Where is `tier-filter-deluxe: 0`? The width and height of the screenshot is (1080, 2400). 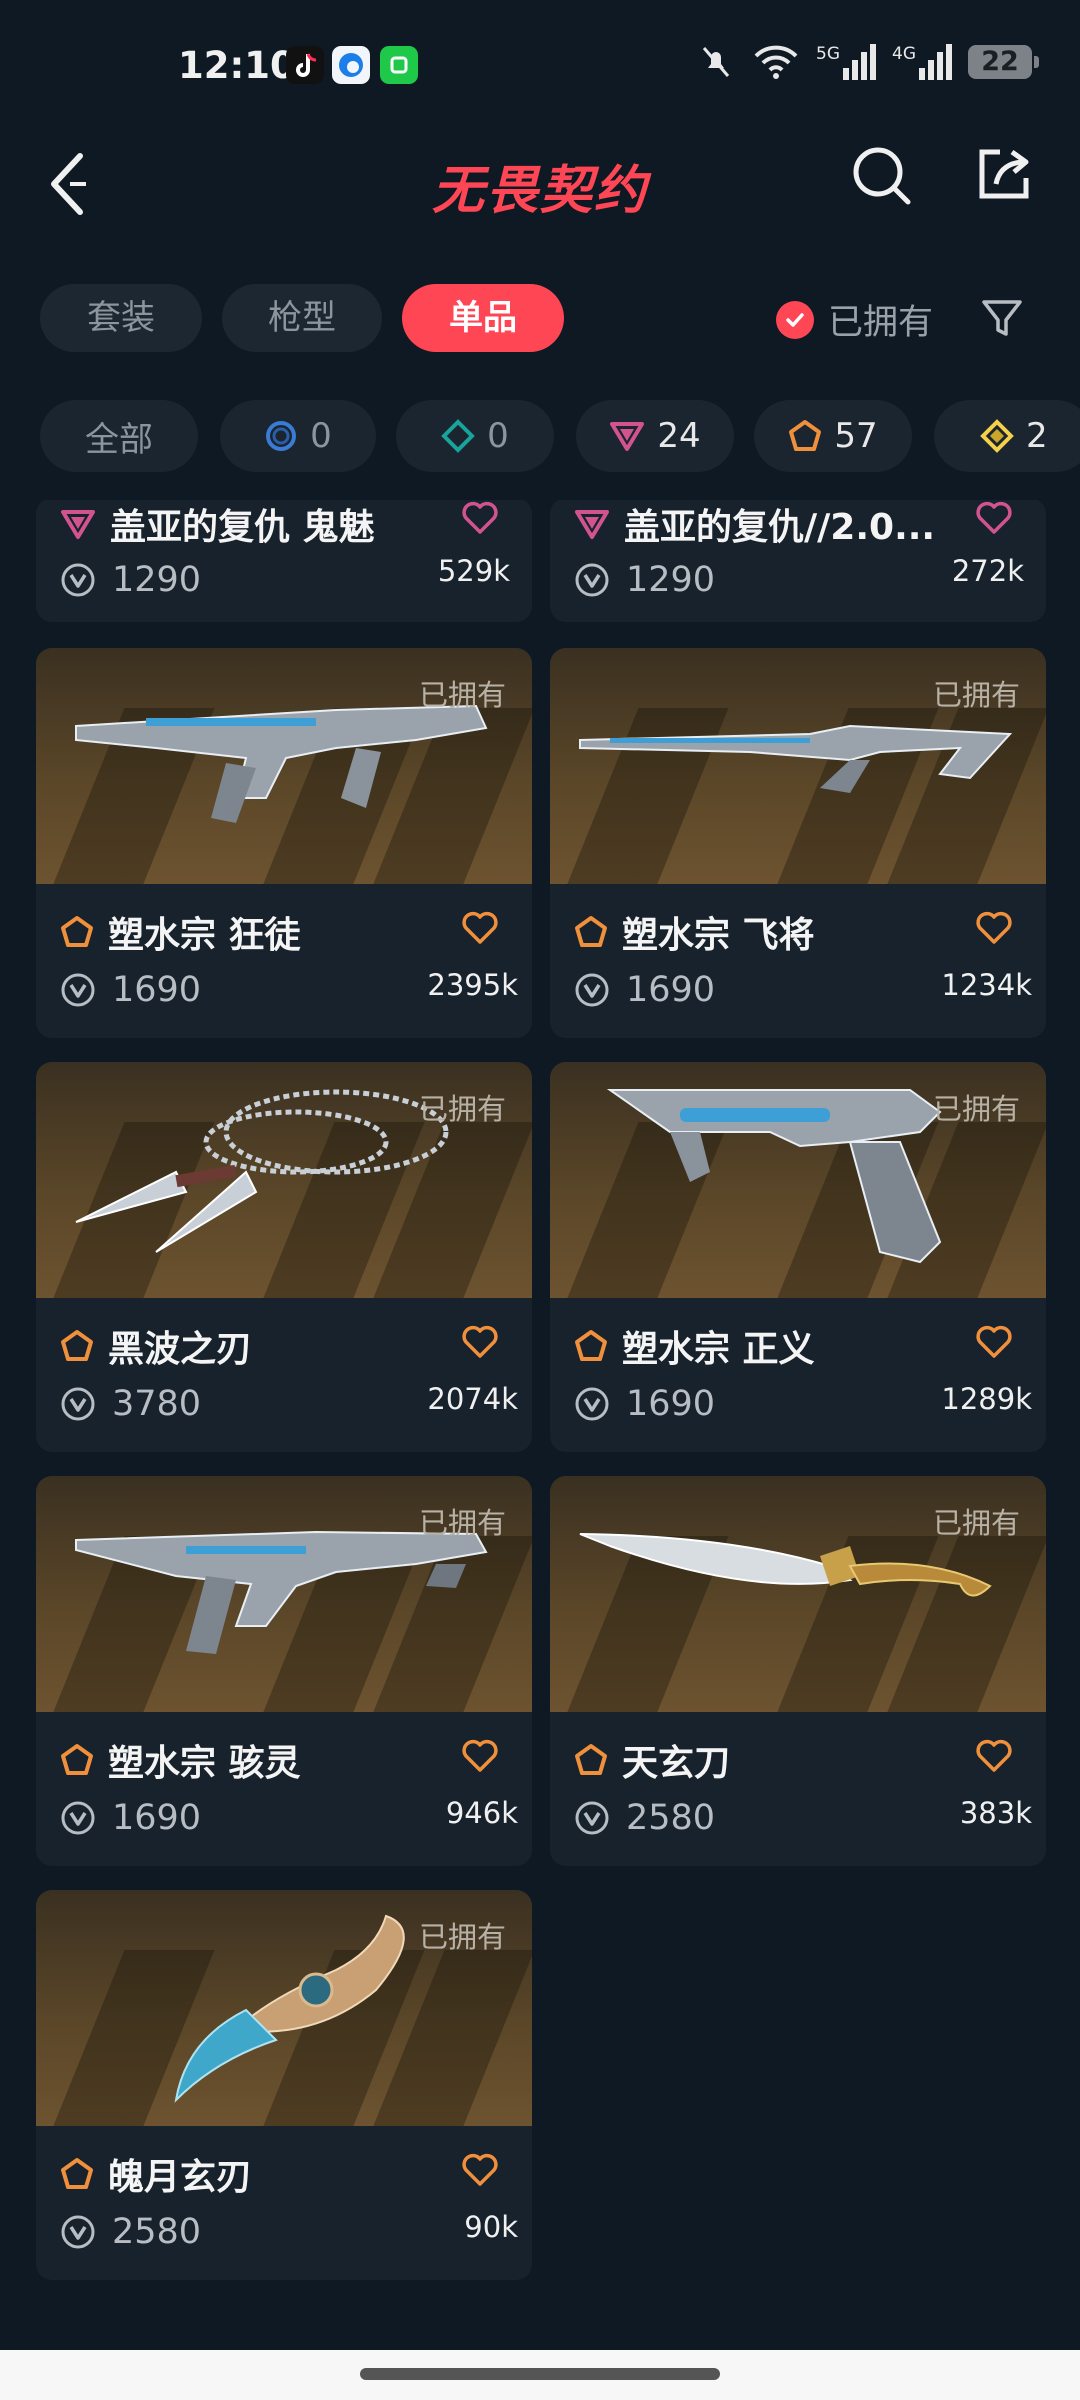
tier-filter-deluxe: 0 is located at coordinates (475, 436).